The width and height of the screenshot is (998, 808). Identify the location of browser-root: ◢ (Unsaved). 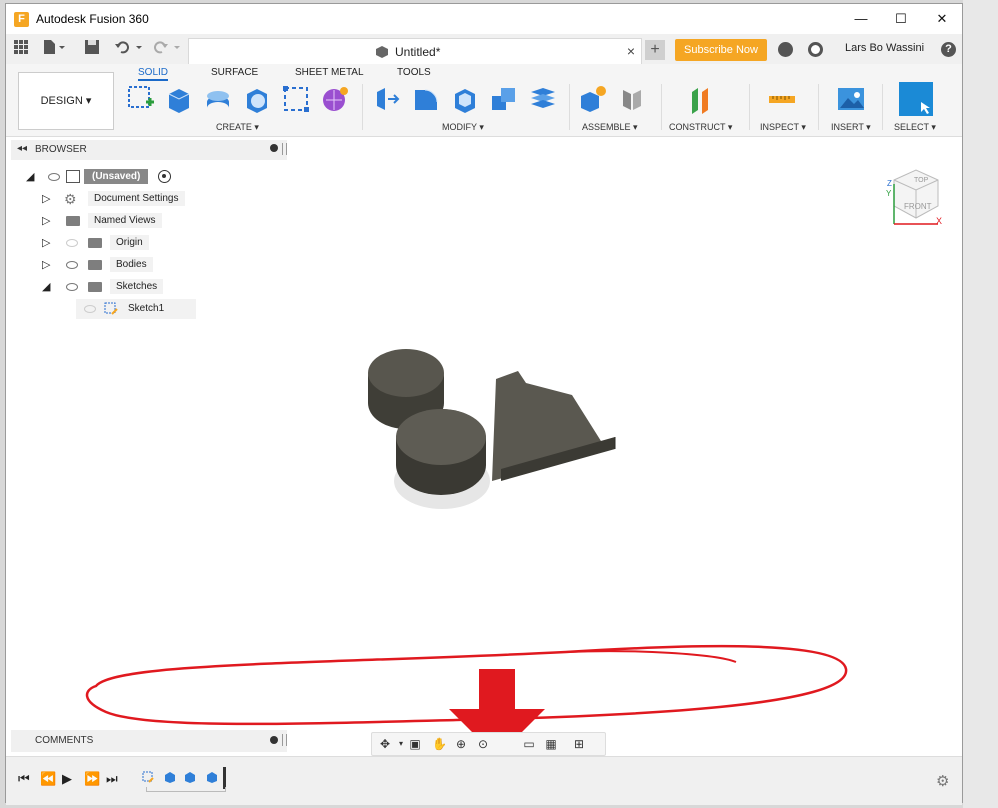
(116, 177).